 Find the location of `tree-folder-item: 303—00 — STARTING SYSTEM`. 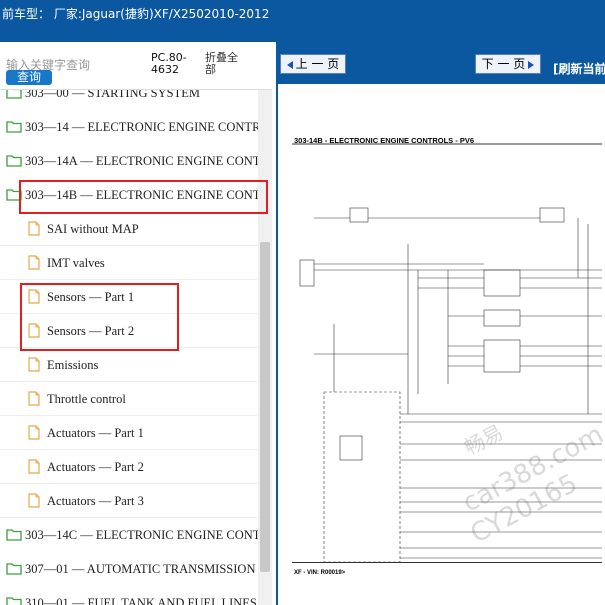

tree-folder-item: 303—00 — STARTING SYSTEM is located at coordinates (129, 100).